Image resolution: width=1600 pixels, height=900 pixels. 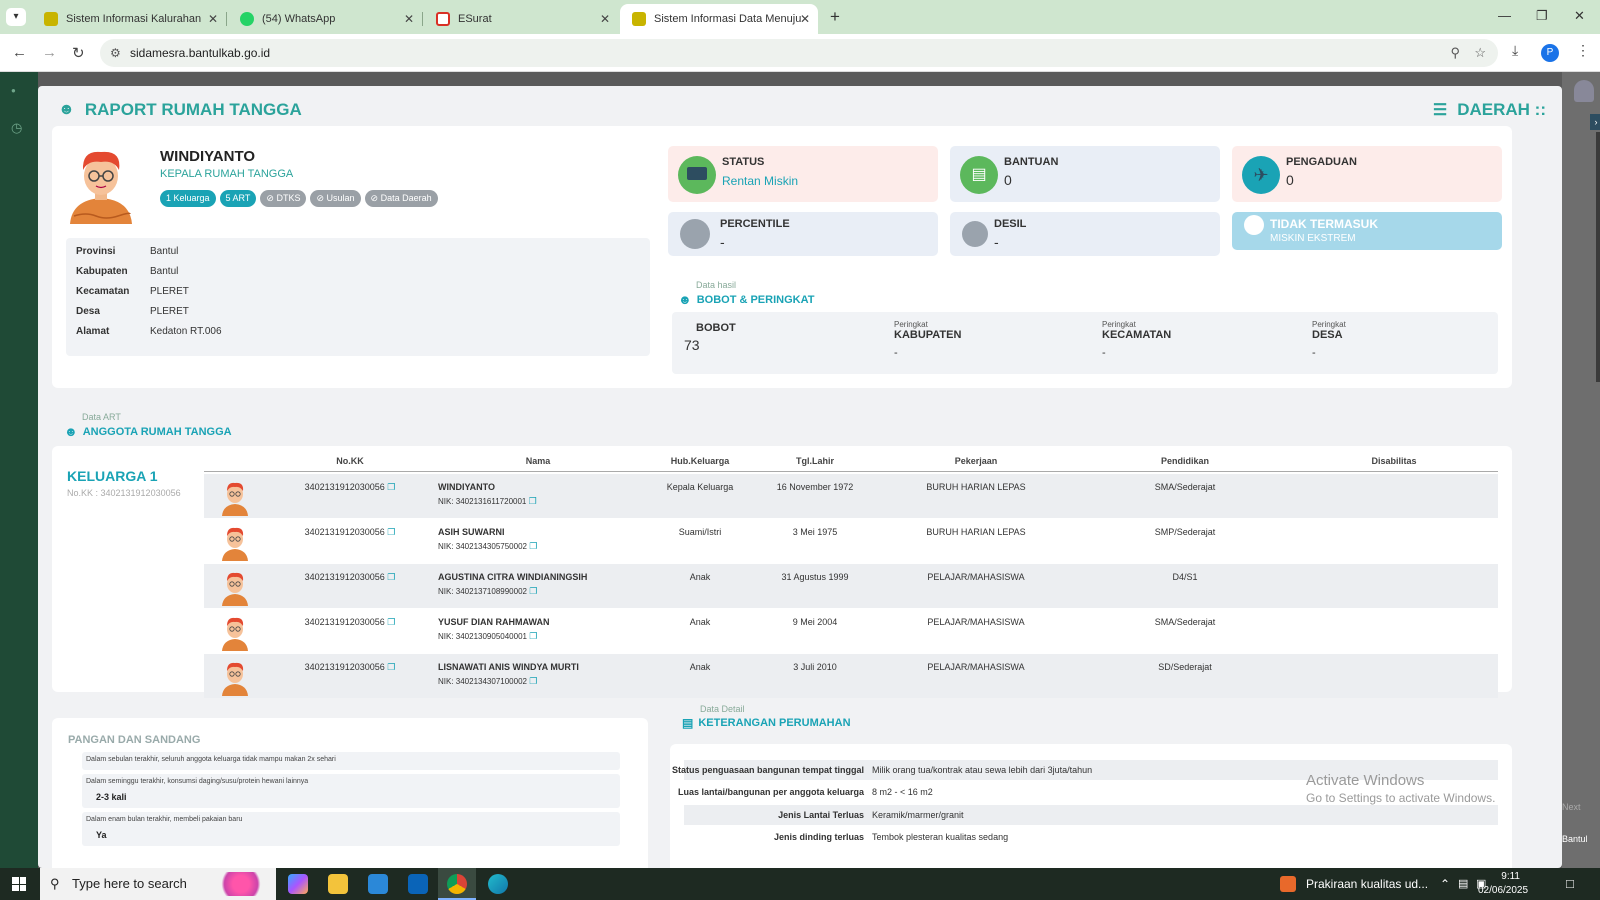 I want to click on site-info-icon: ⚙, so click(x=115, y=53).